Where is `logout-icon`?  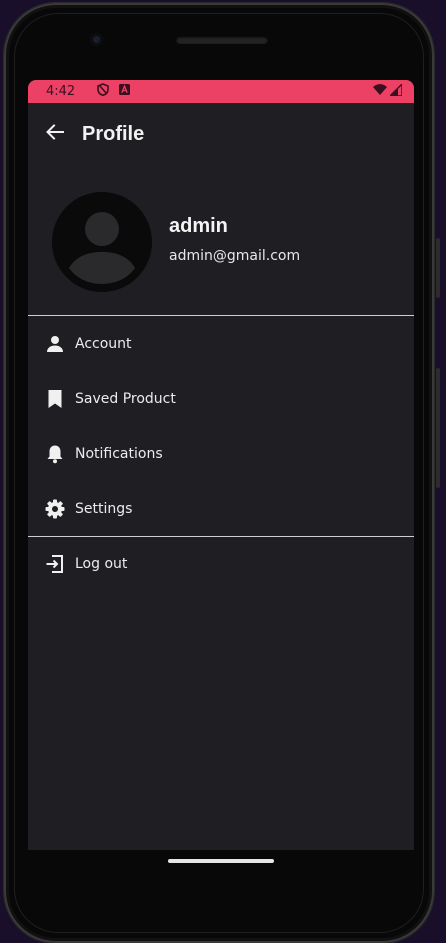
logout-icon is located at coordinates (55, 564).